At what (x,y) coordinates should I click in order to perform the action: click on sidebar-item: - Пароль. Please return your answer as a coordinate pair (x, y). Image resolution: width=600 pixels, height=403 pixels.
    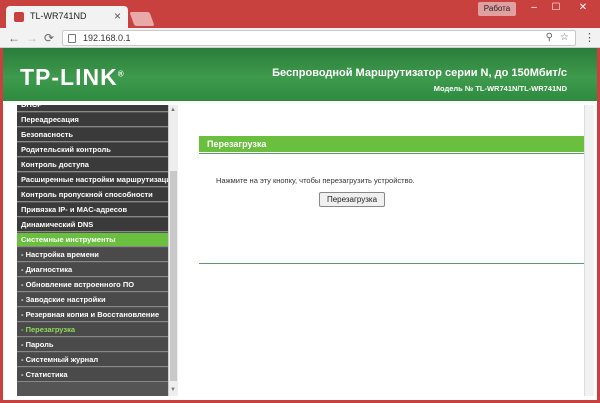
    Looking at the image, I should click on (92, 345).